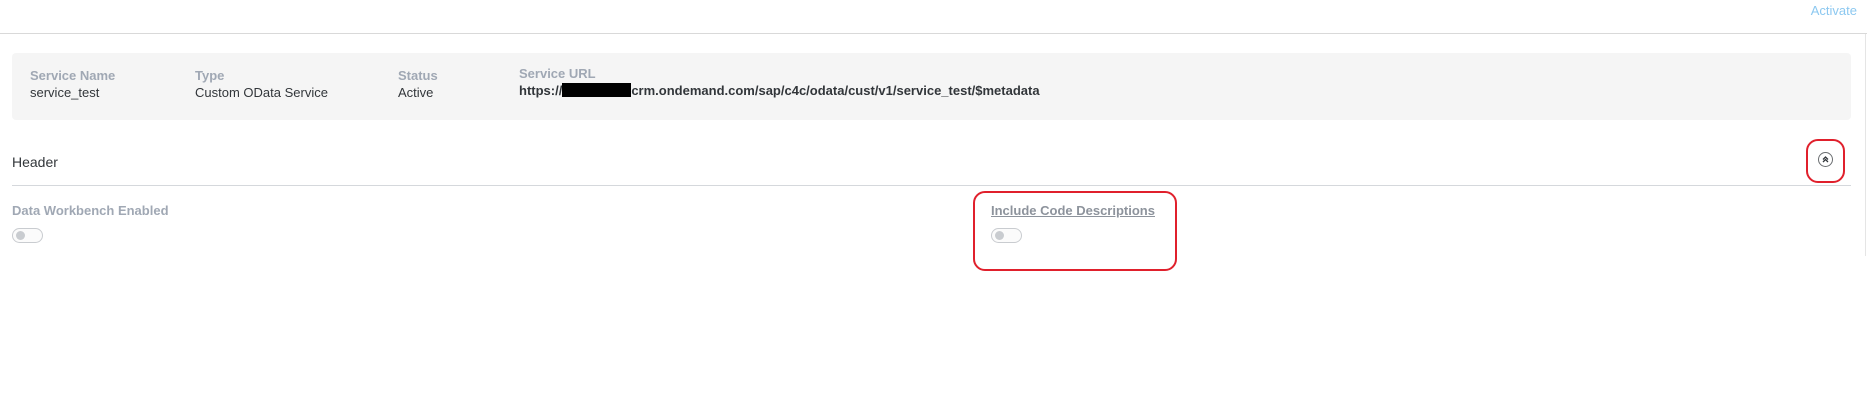 Image resolution: width=1867 pixels, height=401 pixels. What do you see at coordinates (261, 92) in the screenshot?
I see `service-type-value: Custom OData Service` at bounding box center [261, 92].